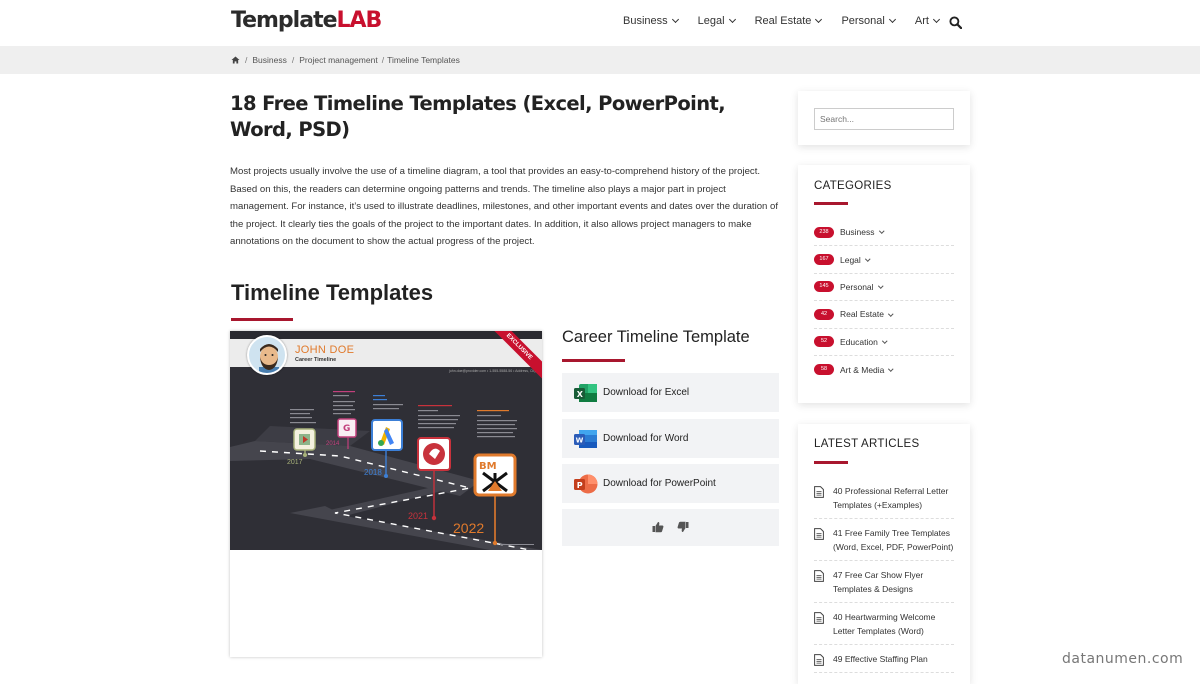 The height and width of the screenshot is (684, 1200). What do you see at coordinates (646, 392) in the screenshot?
I see `download-label: Download for Excel` at bounding box center [646, 392].